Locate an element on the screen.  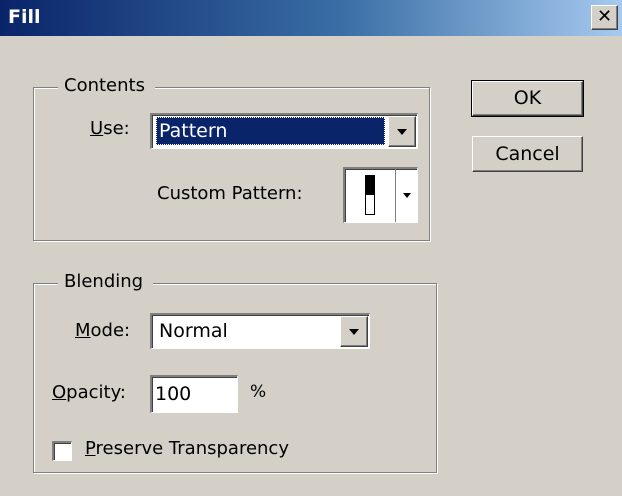
opacity-label-rest: pacity: is located at coordinates (96, 392).